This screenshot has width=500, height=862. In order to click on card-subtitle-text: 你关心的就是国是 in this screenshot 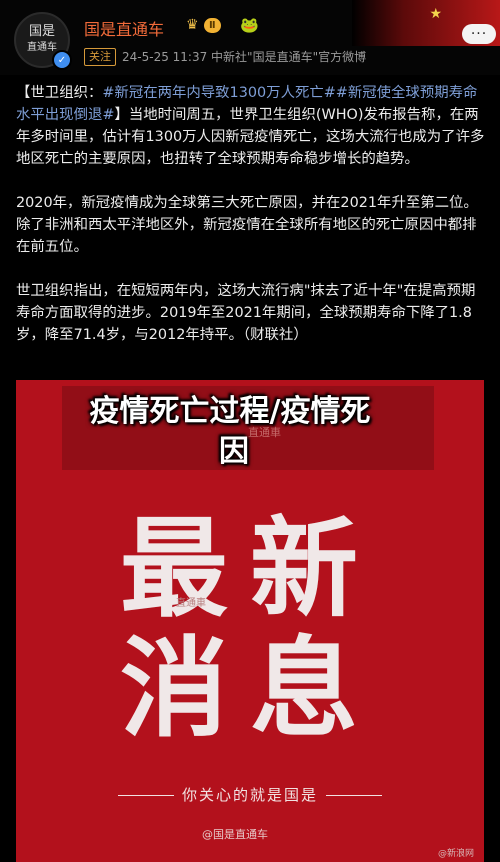, I will do `click(249, 795)`.